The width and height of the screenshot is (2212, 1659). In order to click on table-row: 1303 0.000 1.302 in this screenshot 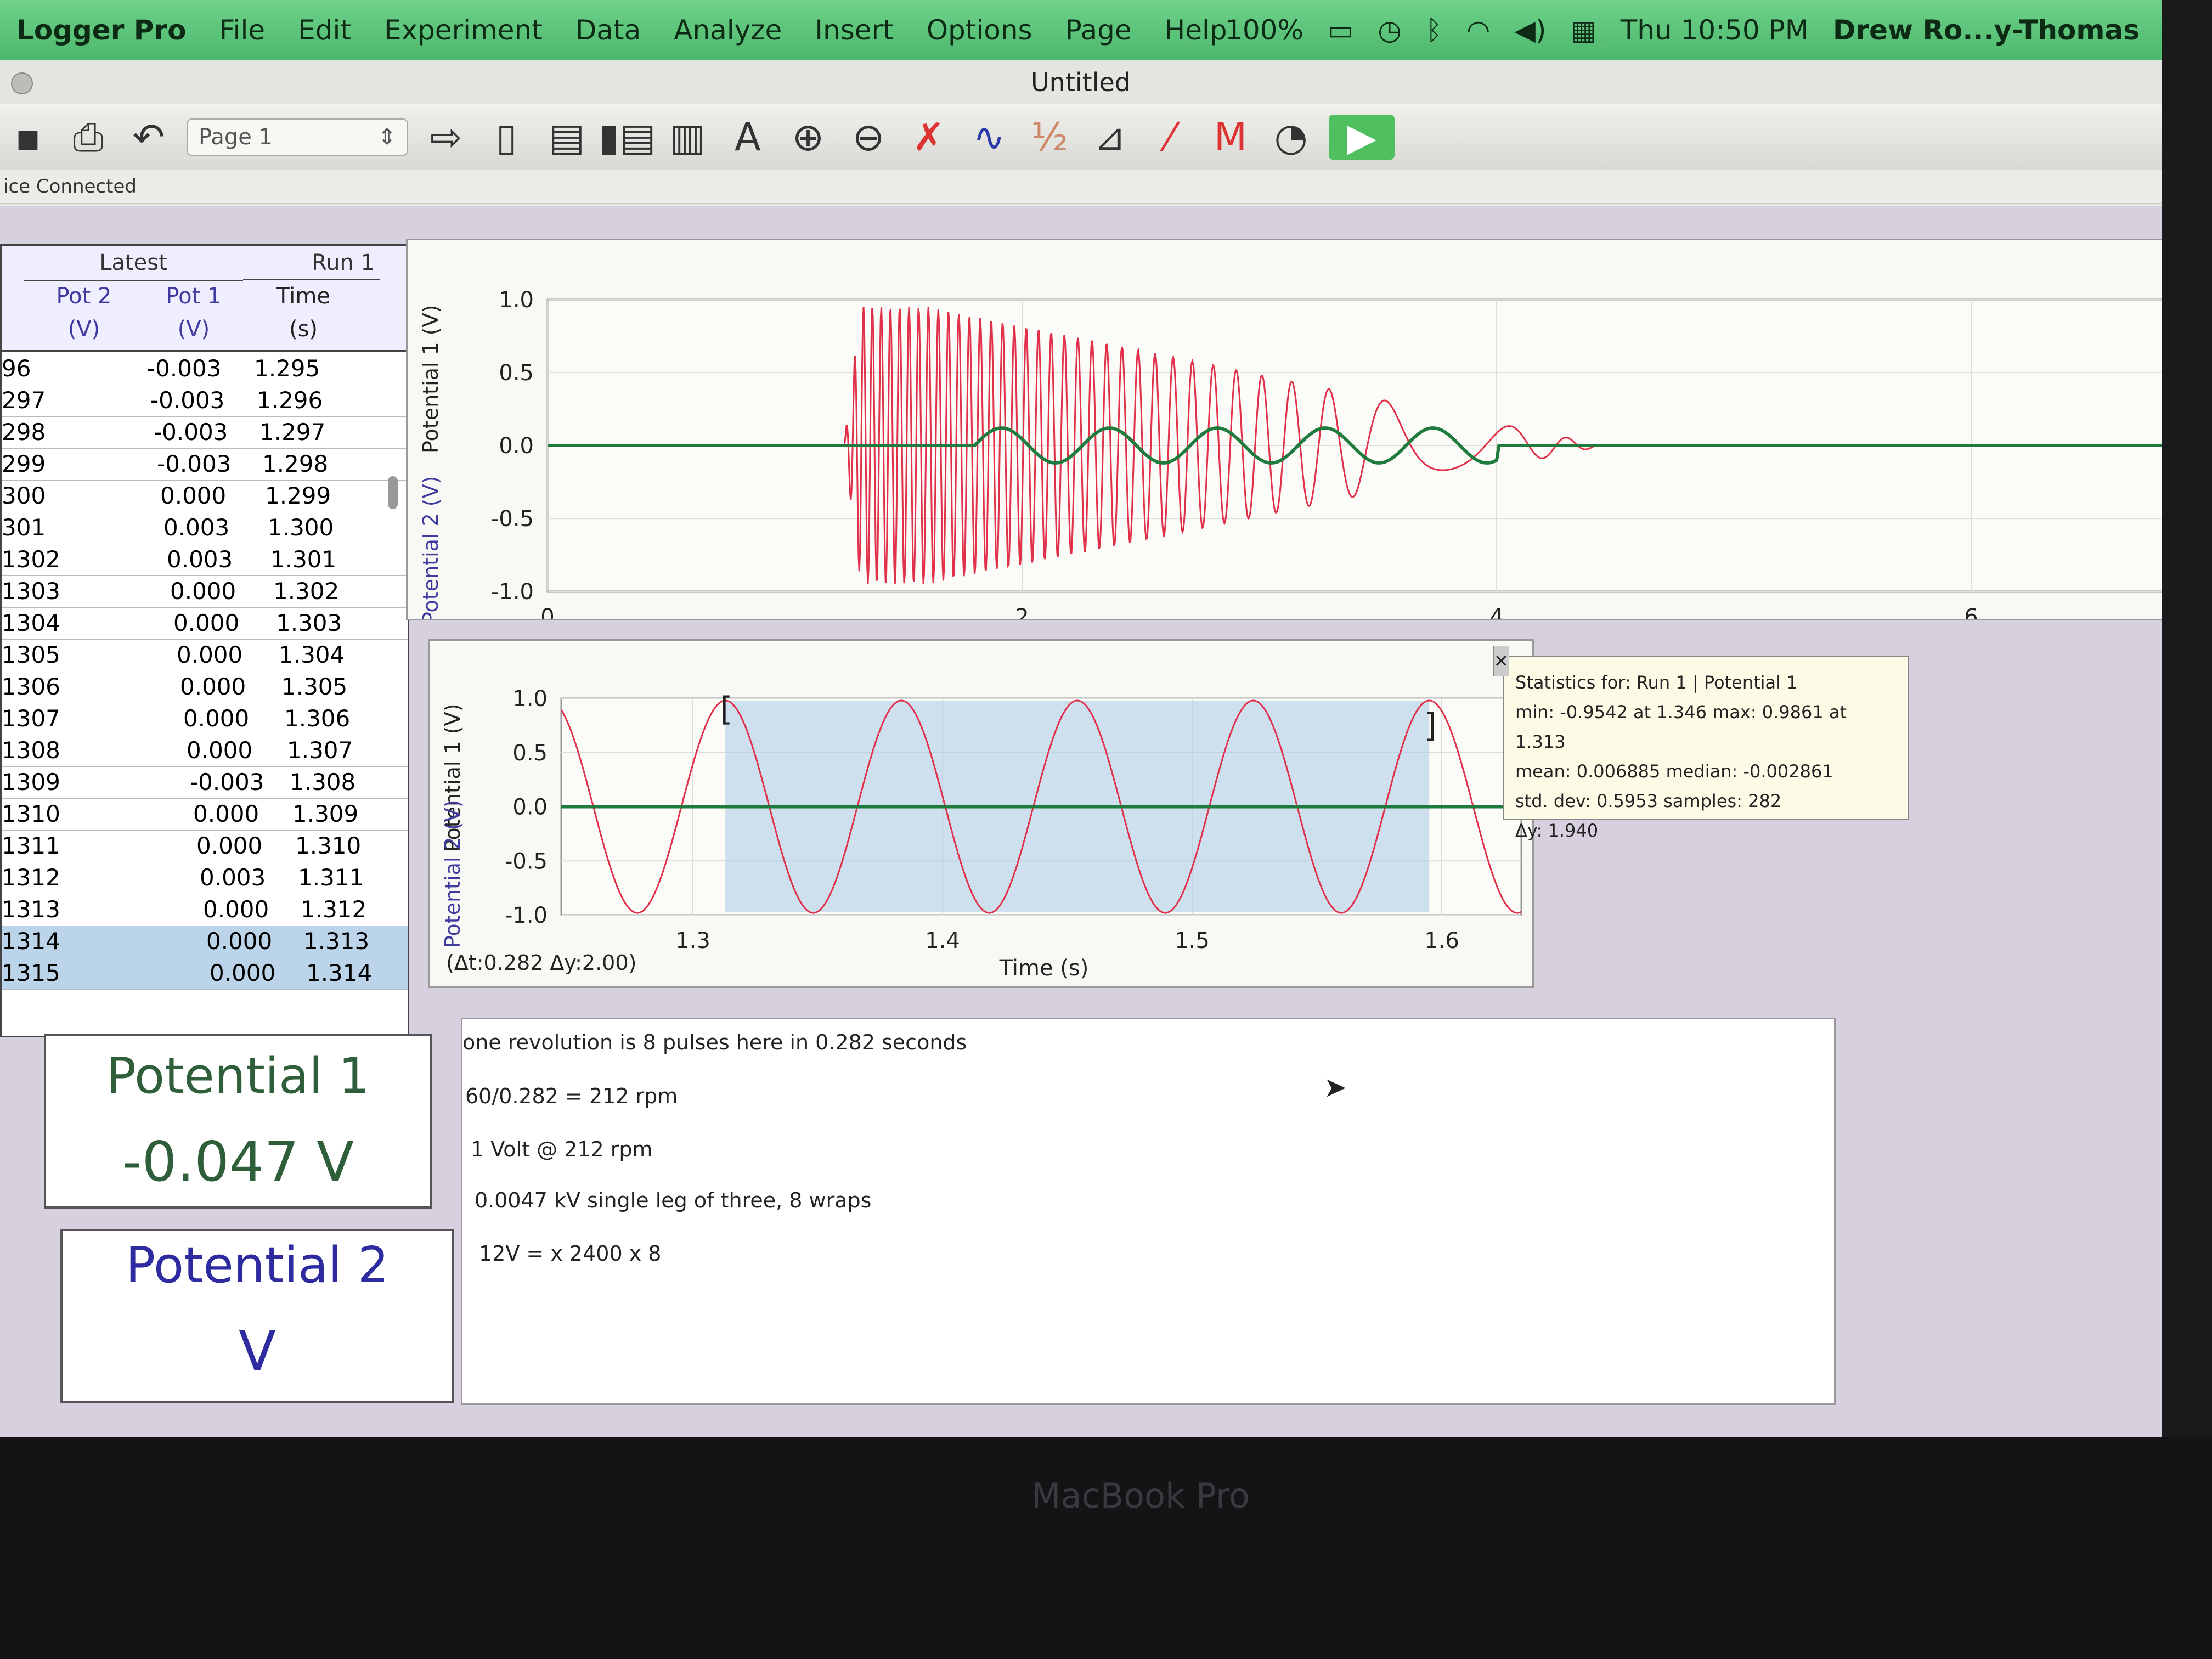, I will do `click(205, 591)`.